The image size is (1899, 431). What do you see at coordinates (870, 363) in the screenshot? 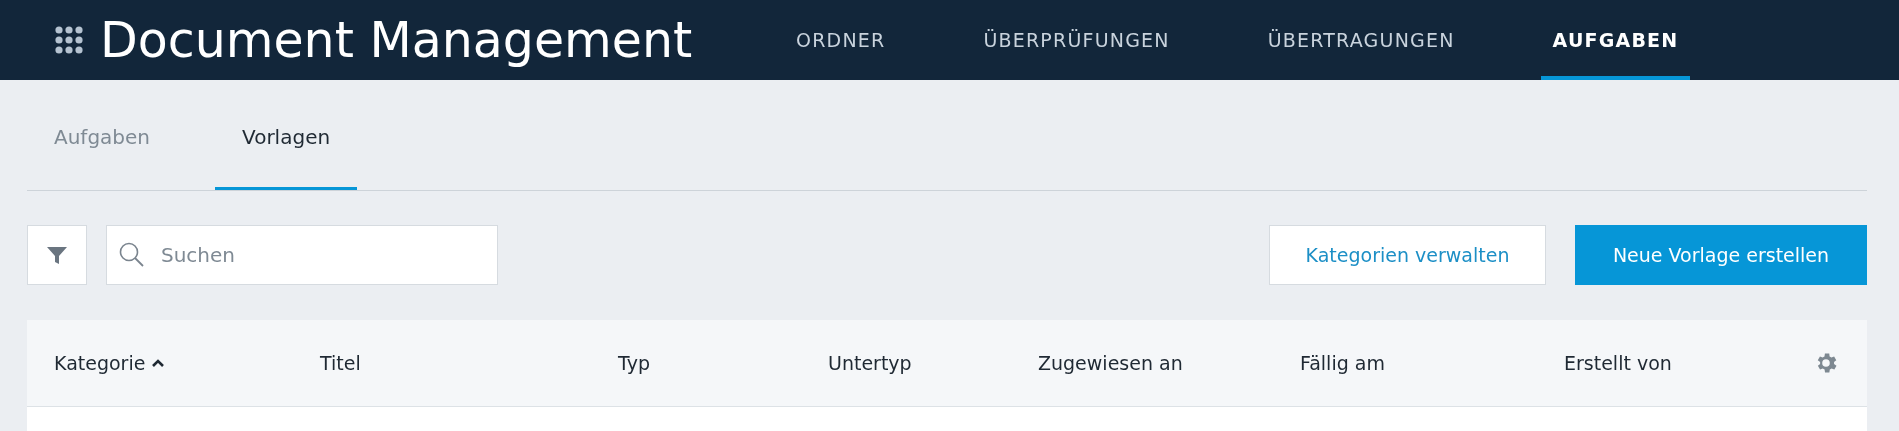
I see `column-header: Untertyp` at bounding box center [870, 363].